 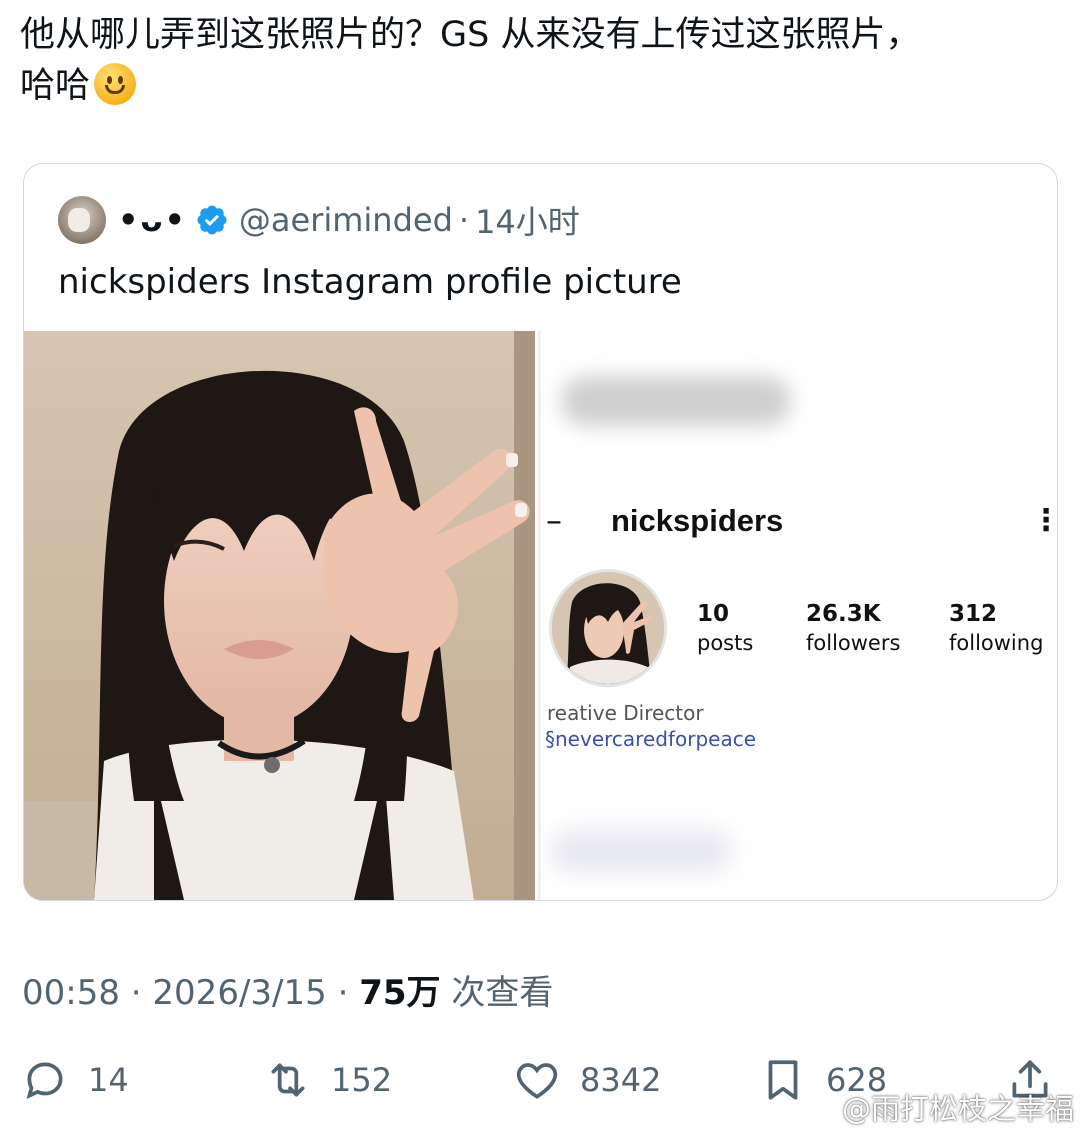 What do you see at coordinates (115, 84) in the screenshot?
I see `slightly-smiling-face-icon` at bounding box center [115, 84].